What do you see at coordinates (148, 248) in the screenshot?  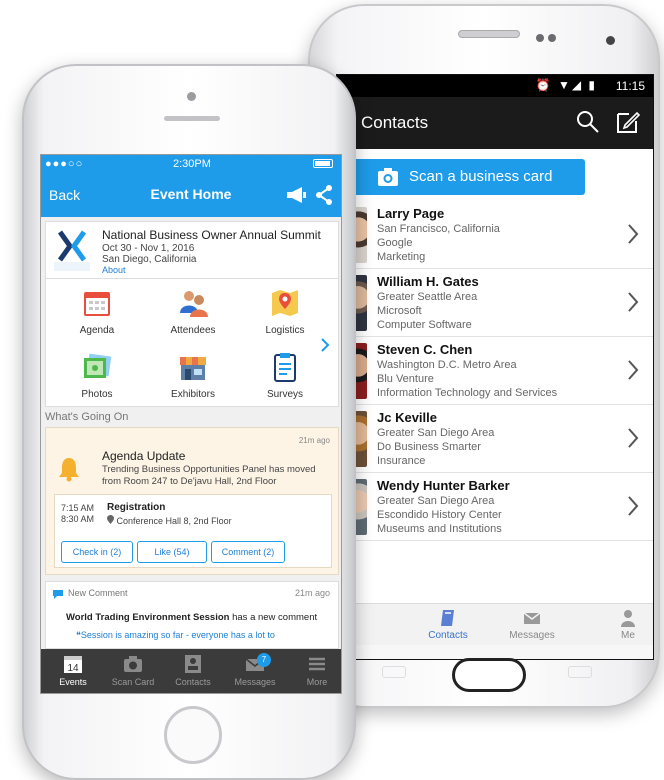 I see `event-dates: Oct 30 - Nov 1, 2016` at bounding box center [148, 248].